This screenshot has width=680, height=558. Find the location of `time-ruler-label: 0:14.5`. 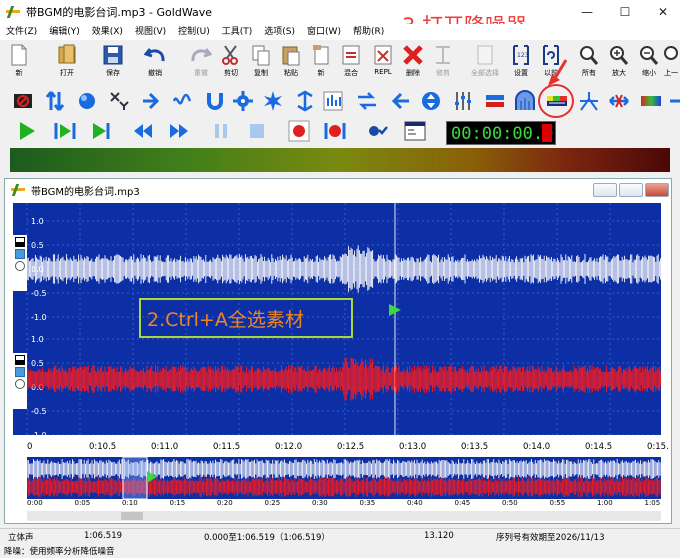

time-ruler-label: 0:14.5 is located at coordinates (599, 447).